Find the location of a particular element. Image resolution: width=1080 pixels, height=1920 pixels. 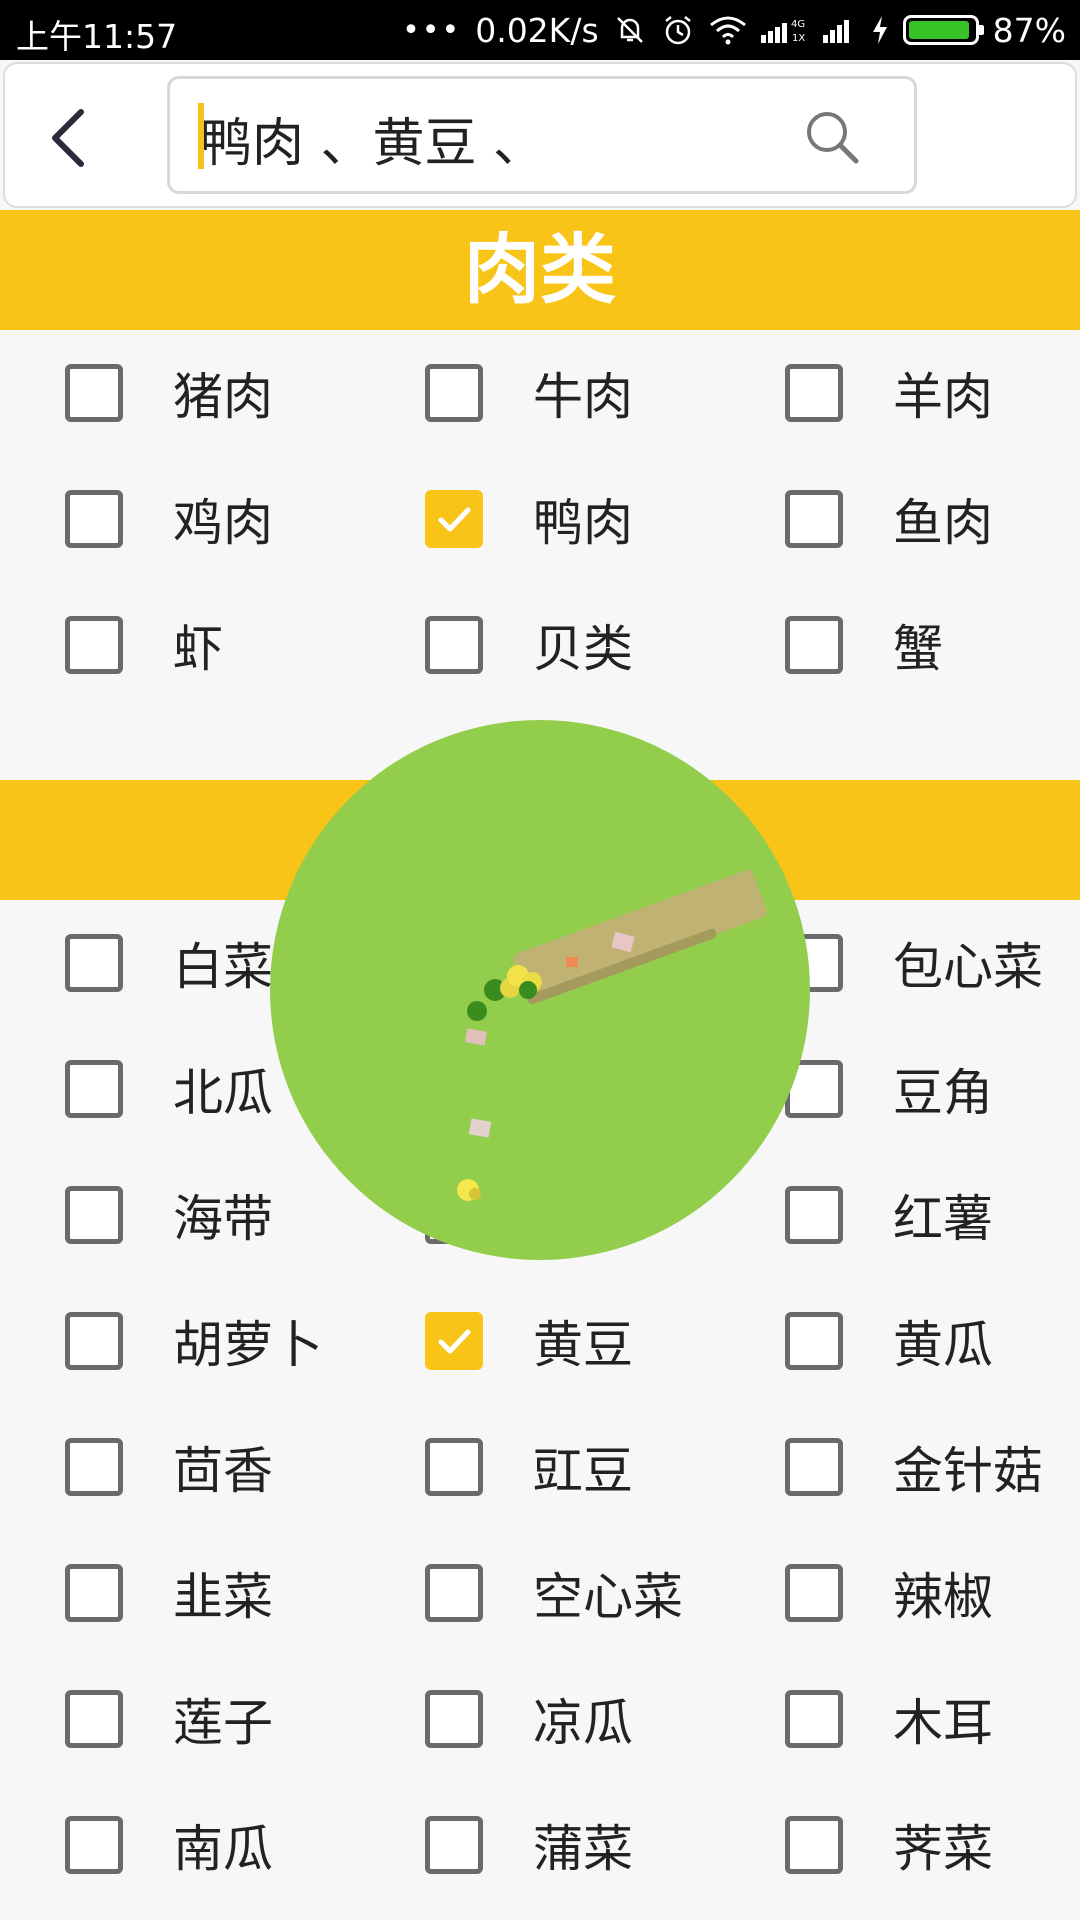

vegetable-item: 金针菇 is located at coordinates (914, 1467).